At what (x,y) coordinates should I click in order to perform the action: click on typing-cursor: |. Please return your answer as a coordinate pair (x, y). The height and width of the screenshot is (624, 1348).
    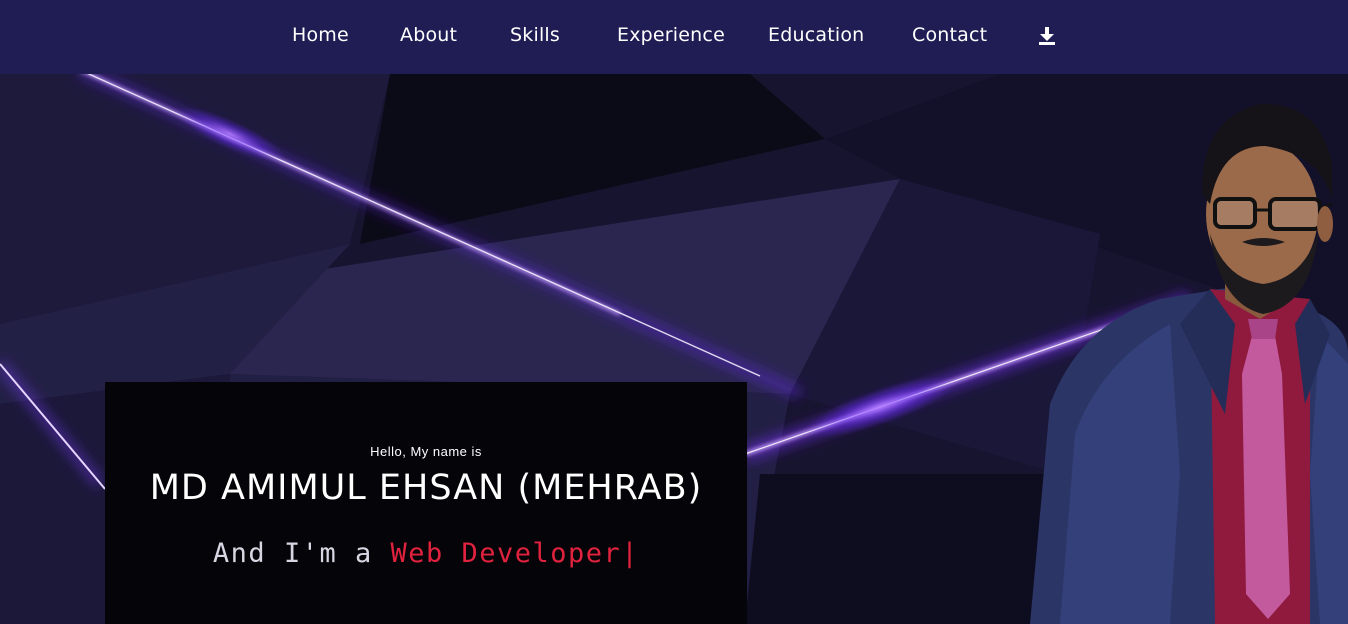
    Looking at the image, I should click on (630, 553).